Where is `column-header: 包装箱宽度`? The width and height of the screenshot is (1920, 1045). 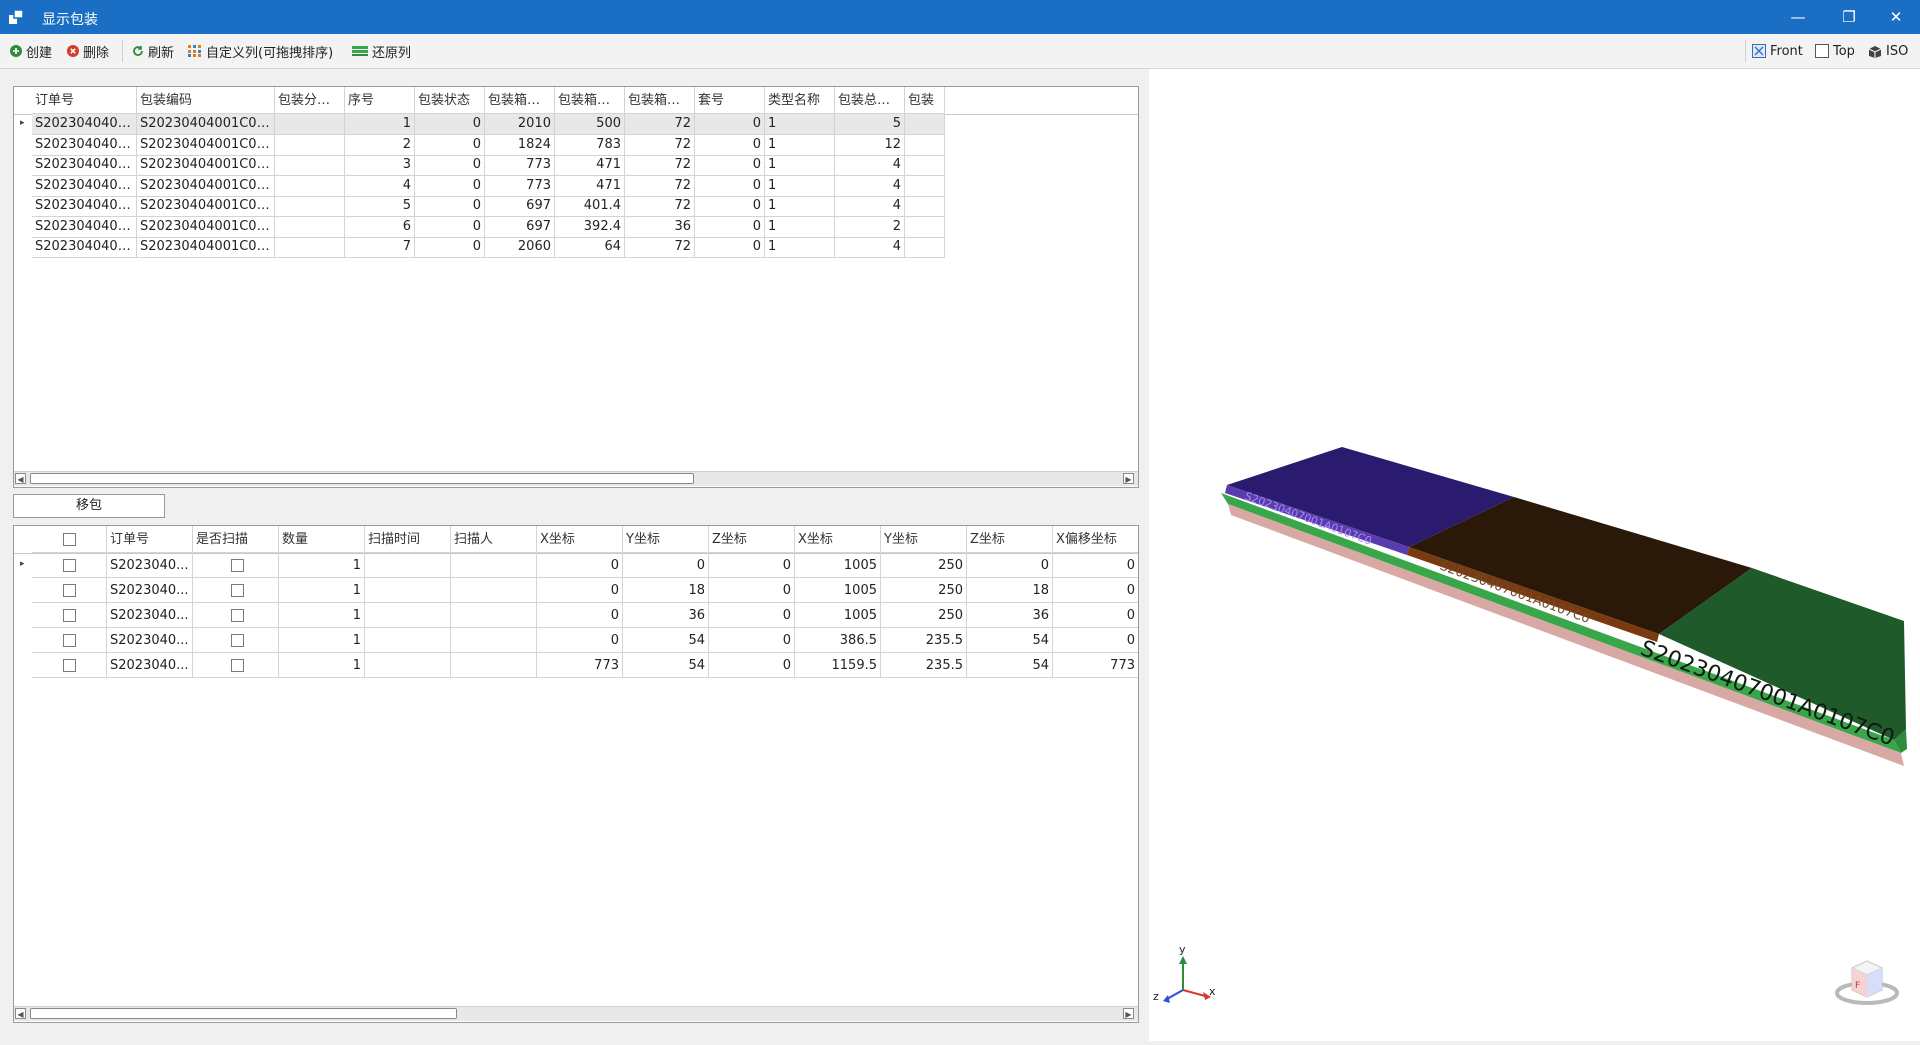 column-header: 包装箱宽度 is located at coordinates (590, 100).